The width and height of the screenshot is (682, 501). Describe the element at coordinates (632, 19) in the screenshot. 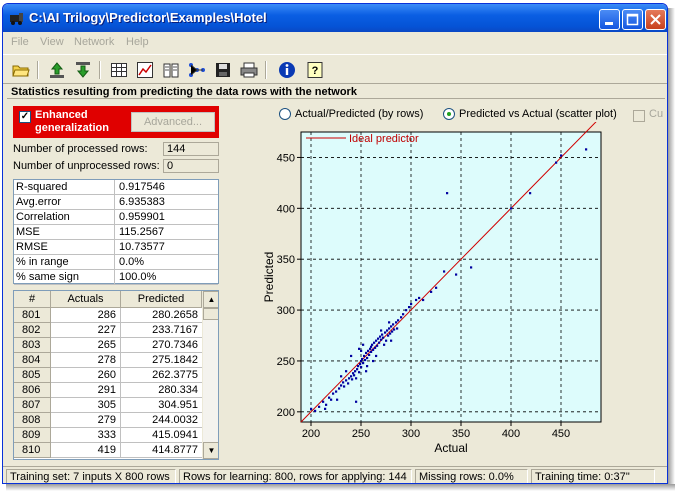

I see `maximize-button` at that location.